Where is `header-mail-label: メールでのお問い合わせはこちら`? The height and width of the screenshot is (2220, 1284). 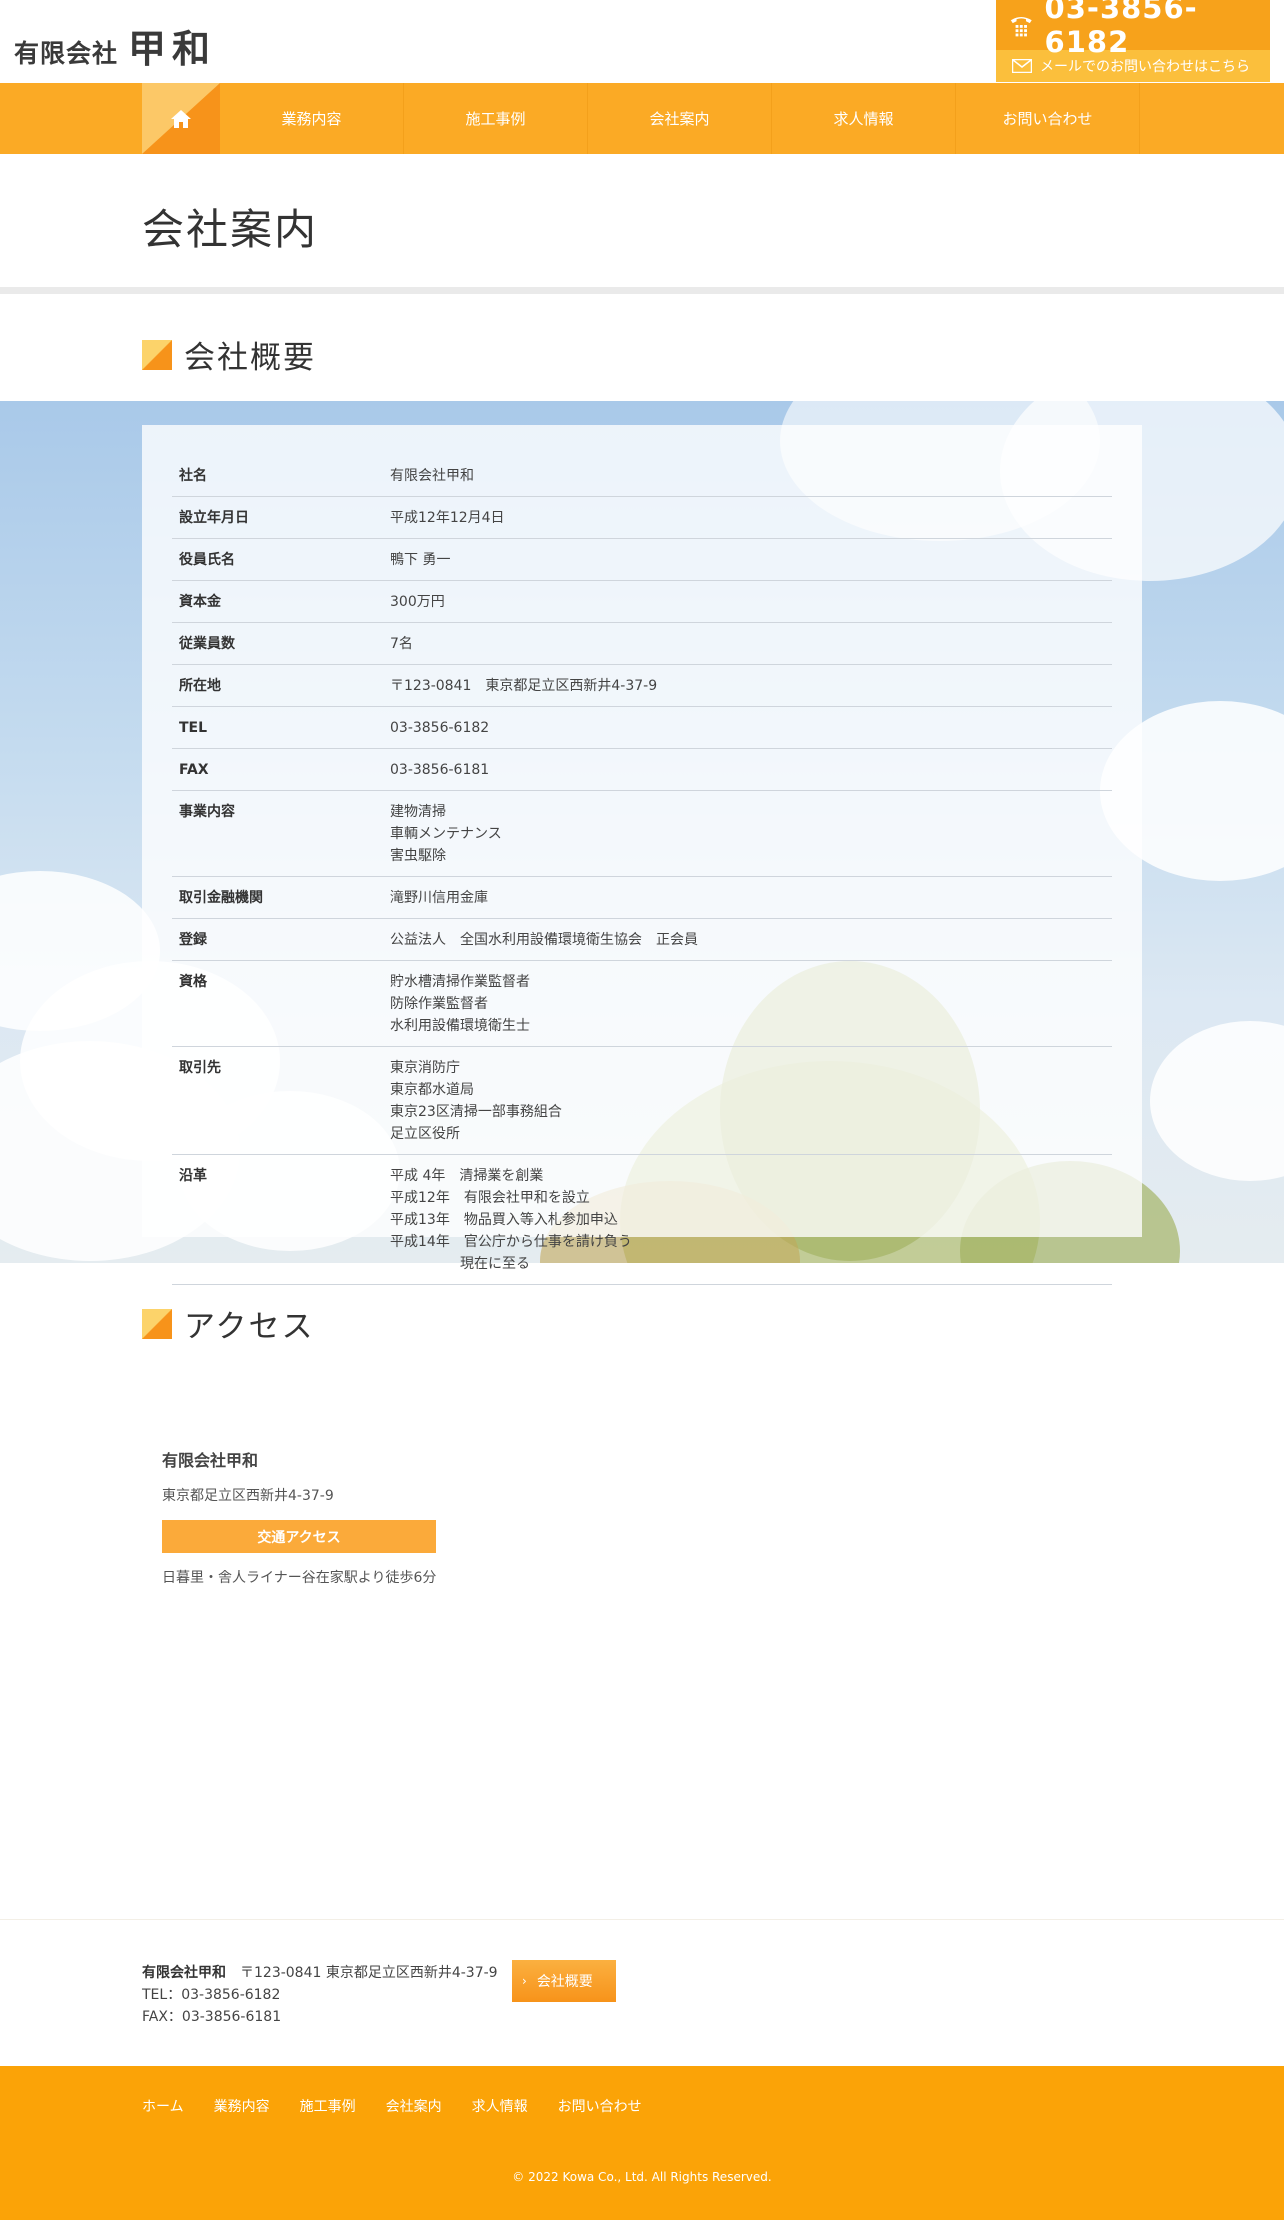 header-mail-label: メールでのお問い合わせはこちら is located at coordinates (1145, 67).